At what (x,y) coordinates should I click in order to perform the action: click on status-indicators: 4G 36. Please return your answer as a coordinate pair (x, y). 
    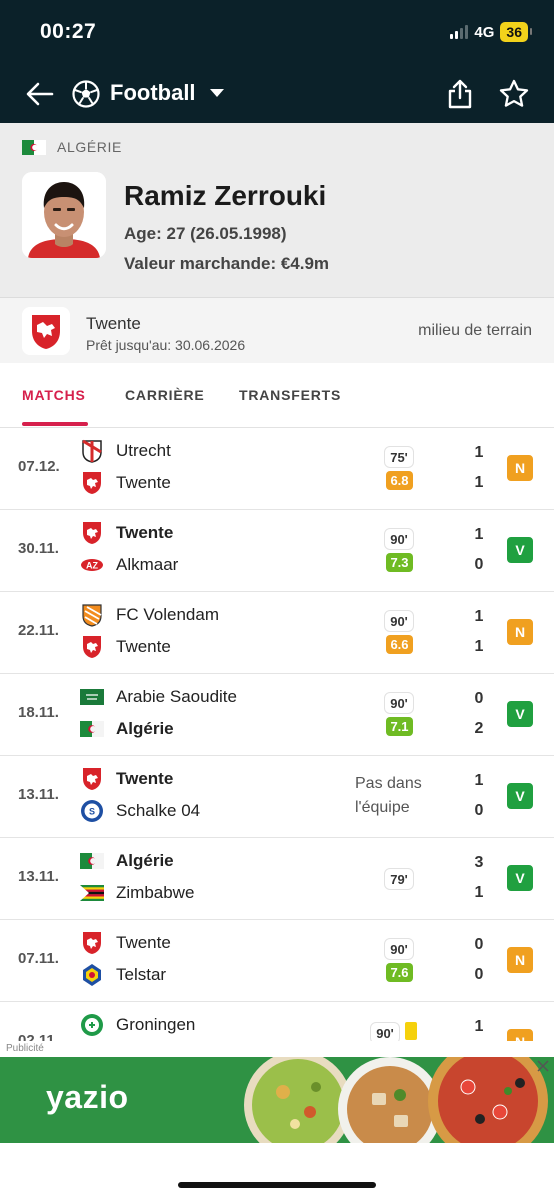
    Looking at the image, I should click on (491, 32).